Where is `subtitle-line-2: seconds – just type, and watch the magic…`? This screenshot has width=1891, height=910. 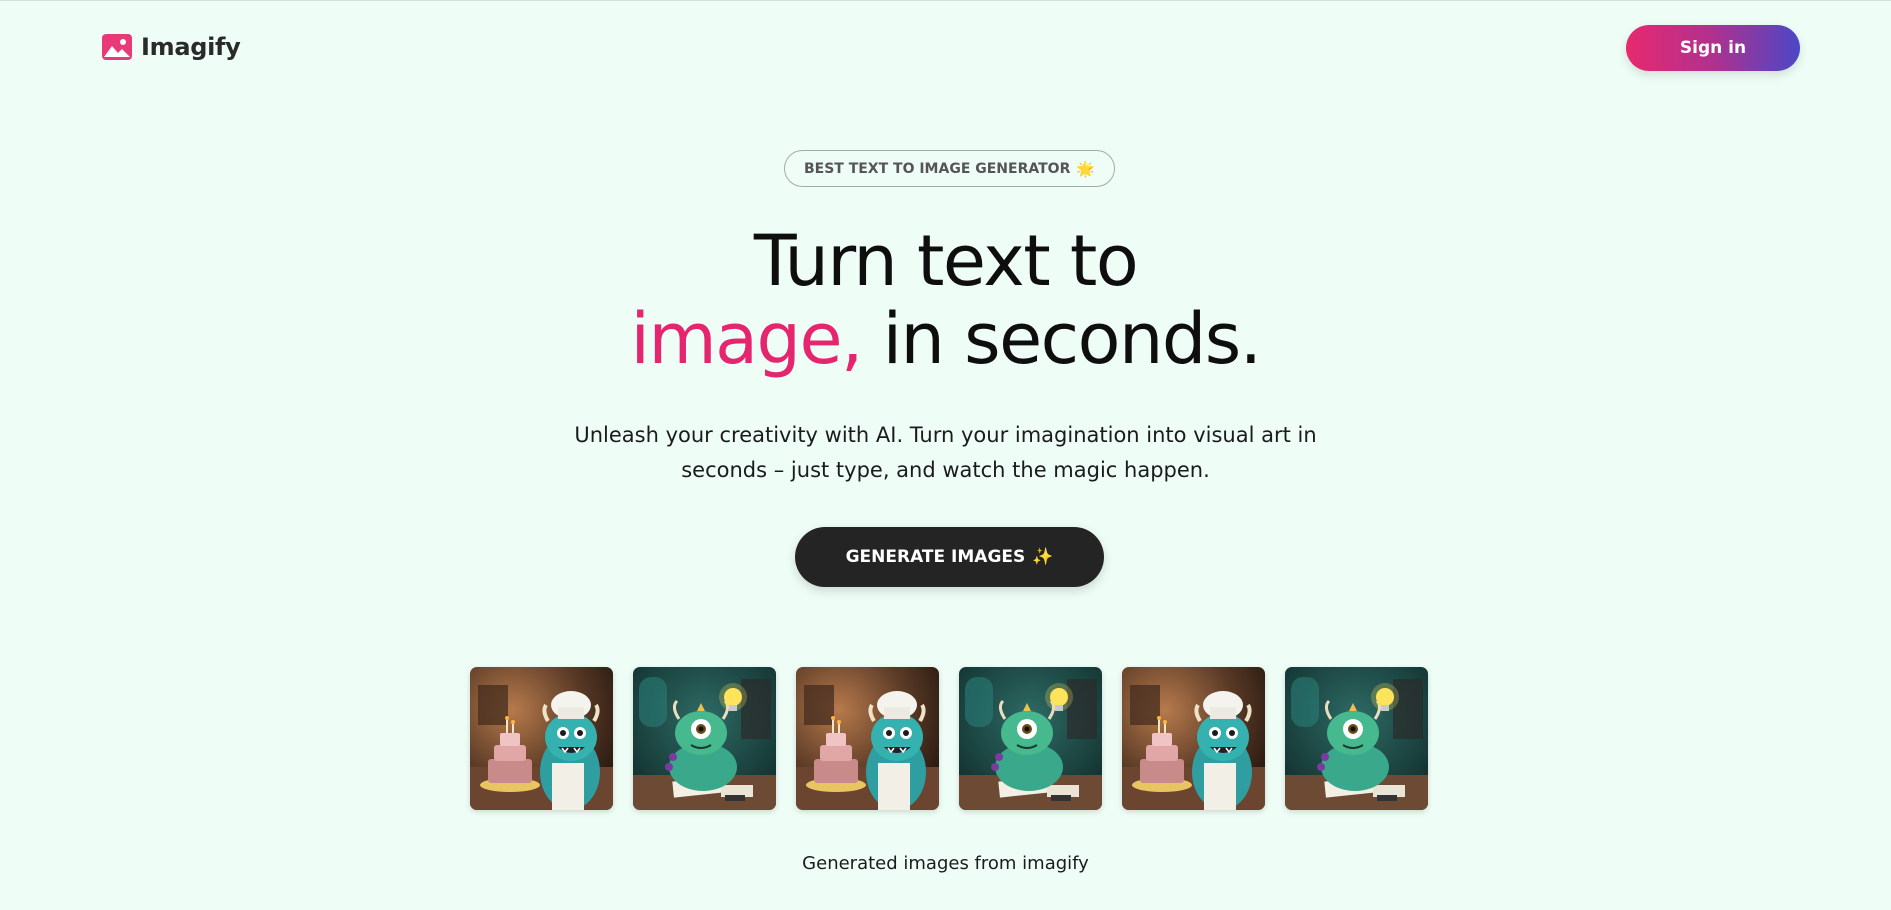 subtitle-line-2: seconds – just type, and watch the magic… is located at coordinates (945, 470).